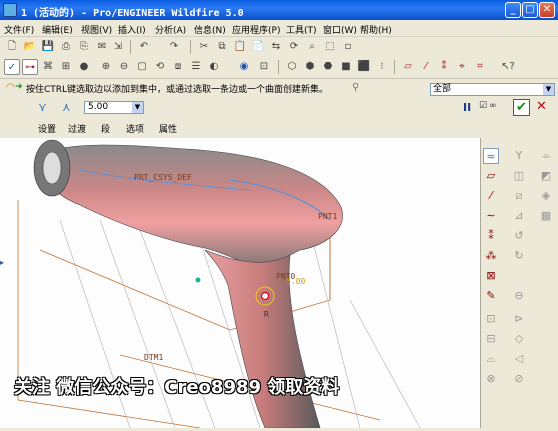  Describe the element at coordinates (12, 47) in the screenshot. I see `new-file-icon: 🗋` at that location.